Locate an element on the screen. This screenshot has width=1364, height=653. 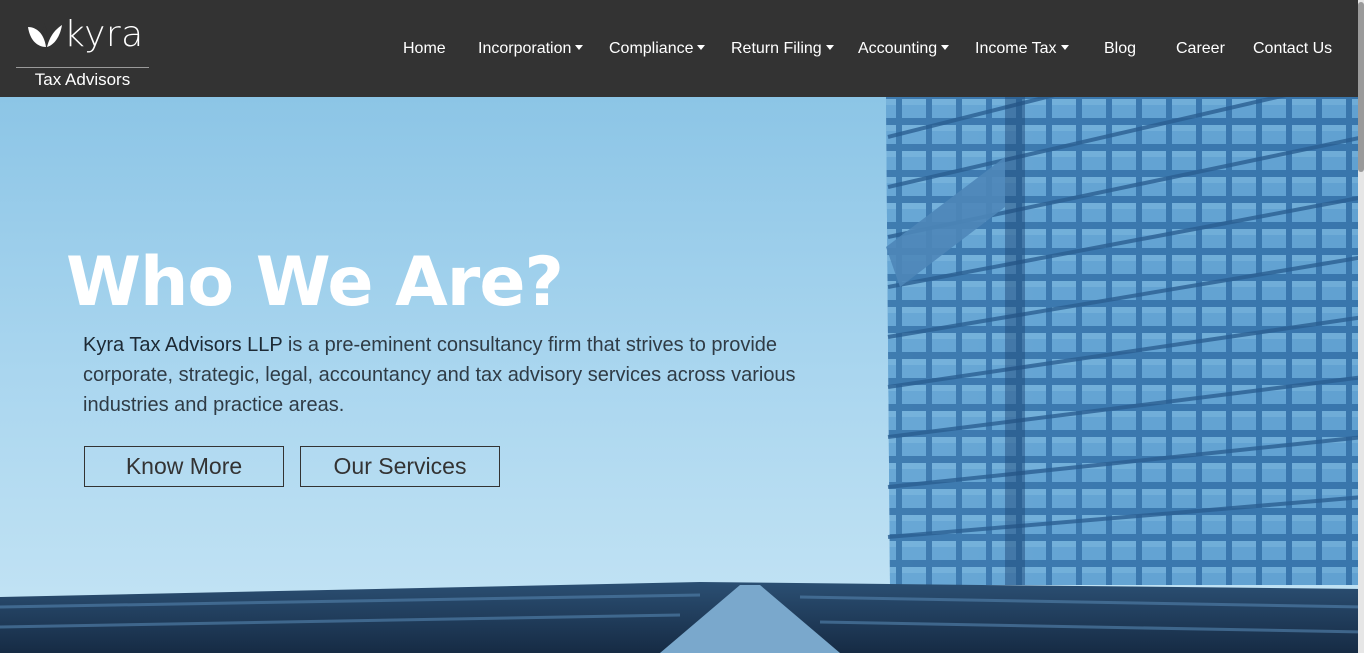
nav-income-tax: Income Tax is located at coordinates (1022, 49).